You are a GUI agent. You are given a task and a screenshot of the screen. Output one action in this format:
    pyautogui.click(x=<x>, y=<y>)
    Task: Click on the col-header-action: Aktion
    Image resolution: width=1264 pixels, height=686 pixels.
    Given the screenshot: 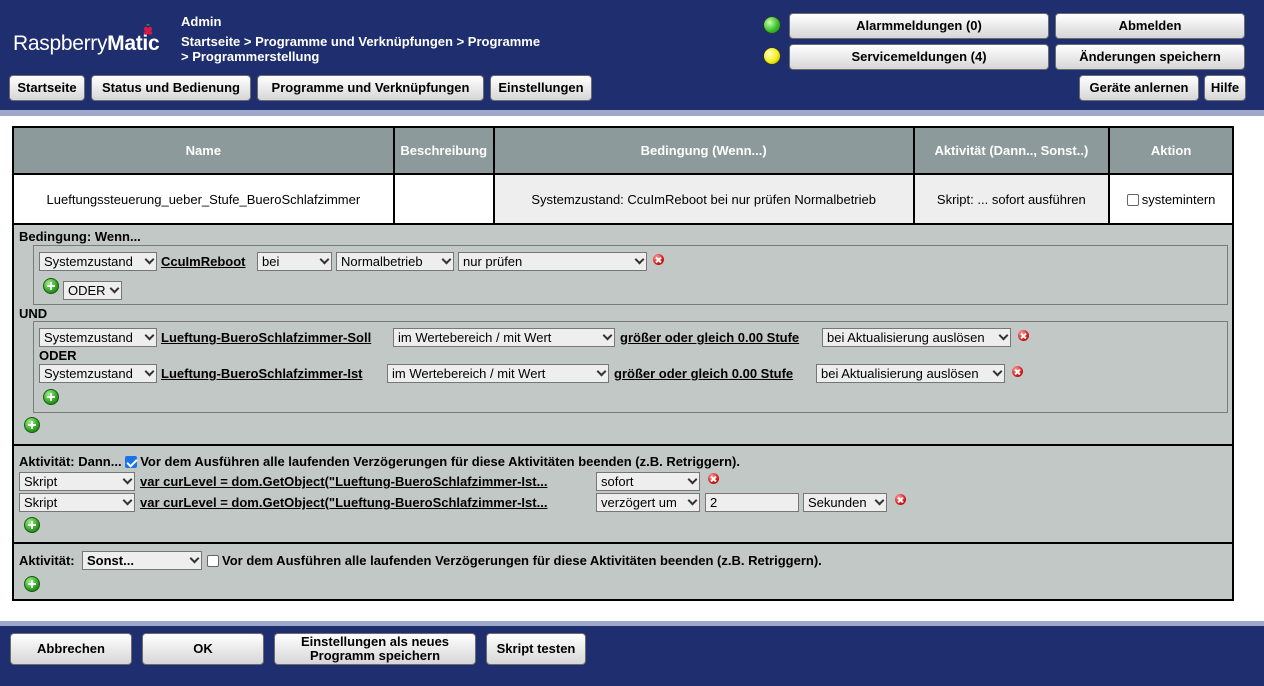 What is the action you would take?
    pyautogui.click(x=1171, y=150)
    